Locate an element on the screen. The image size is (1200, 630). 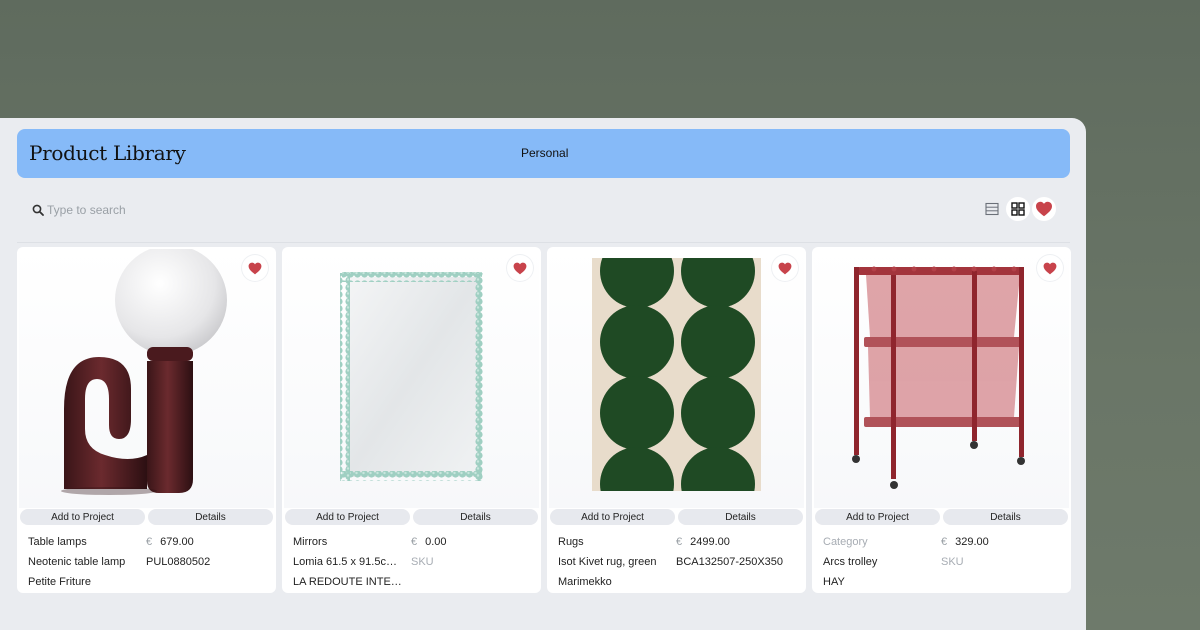
product-category: Mirrors is located at coordinates (310, 542).